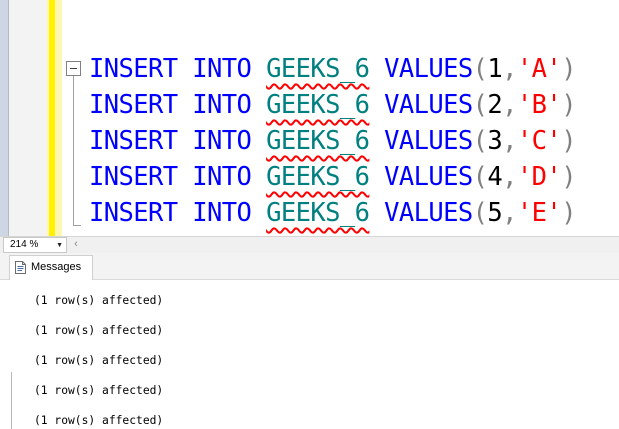 Image resolution: width=619 pixels, height=429 pixels. Describe the element at coordinates (56, 267) in the screenshot. I see `tab-messages-label: Messages` at that location.